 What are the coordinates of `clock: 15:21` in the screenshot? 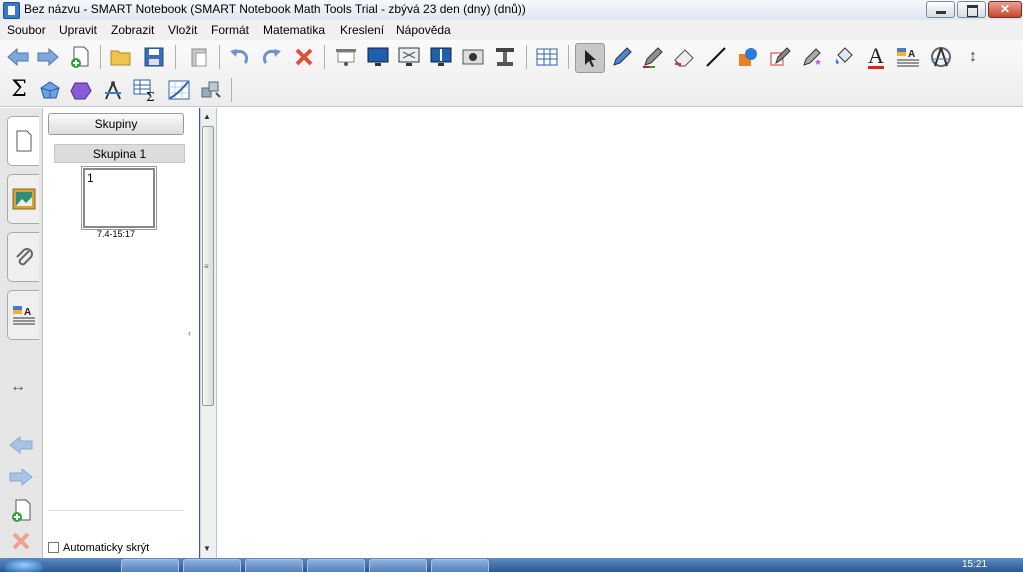 It's located at (974, 564).